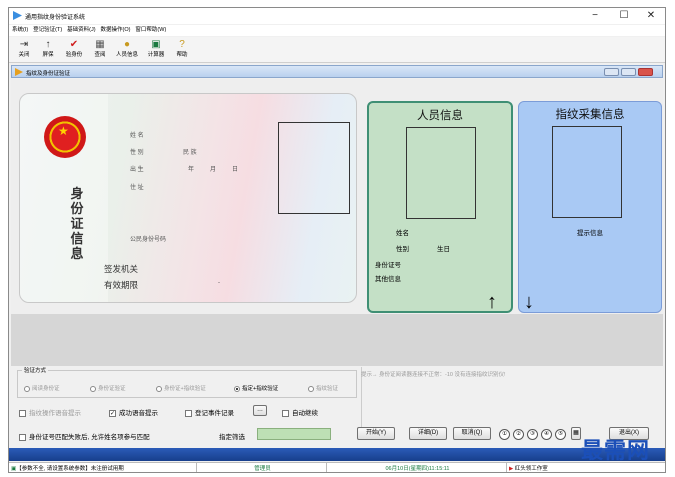 This screenshot has width=675, height=477. Describe the element at coordinates (376, 433) in the screenshot. I see `start-button: 开始(Y)` at that location.